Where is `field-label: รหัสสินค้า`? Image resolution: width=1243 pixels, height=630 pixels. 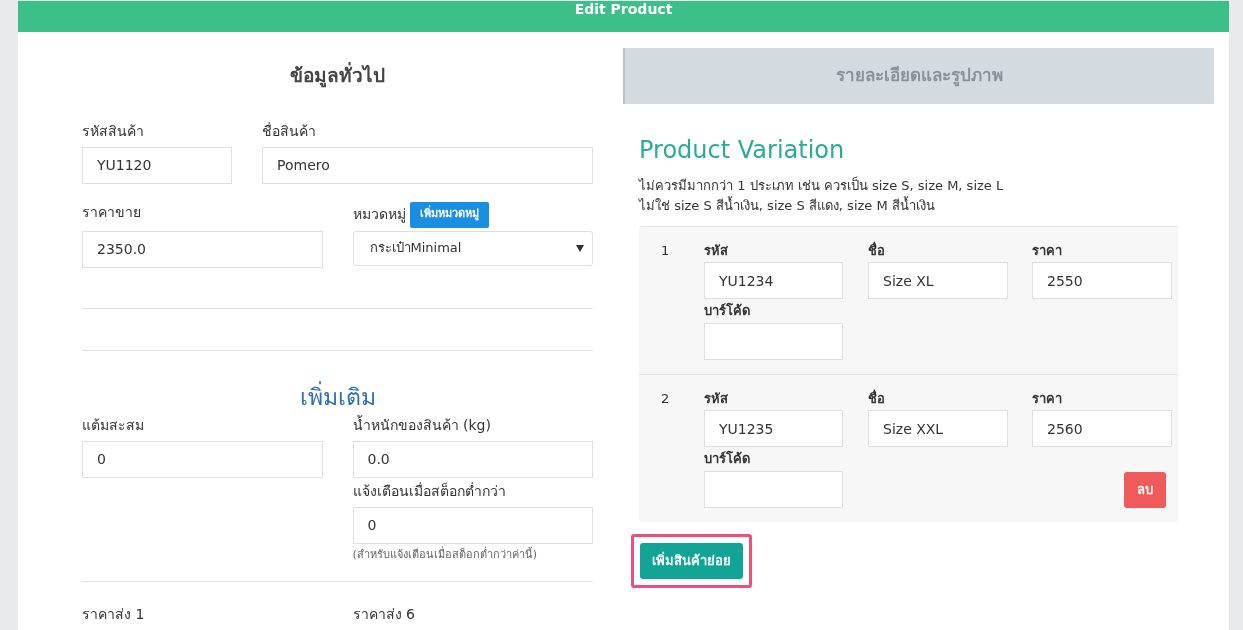
field-label: รหัสสินค้า is located at coordinates (113, 131).